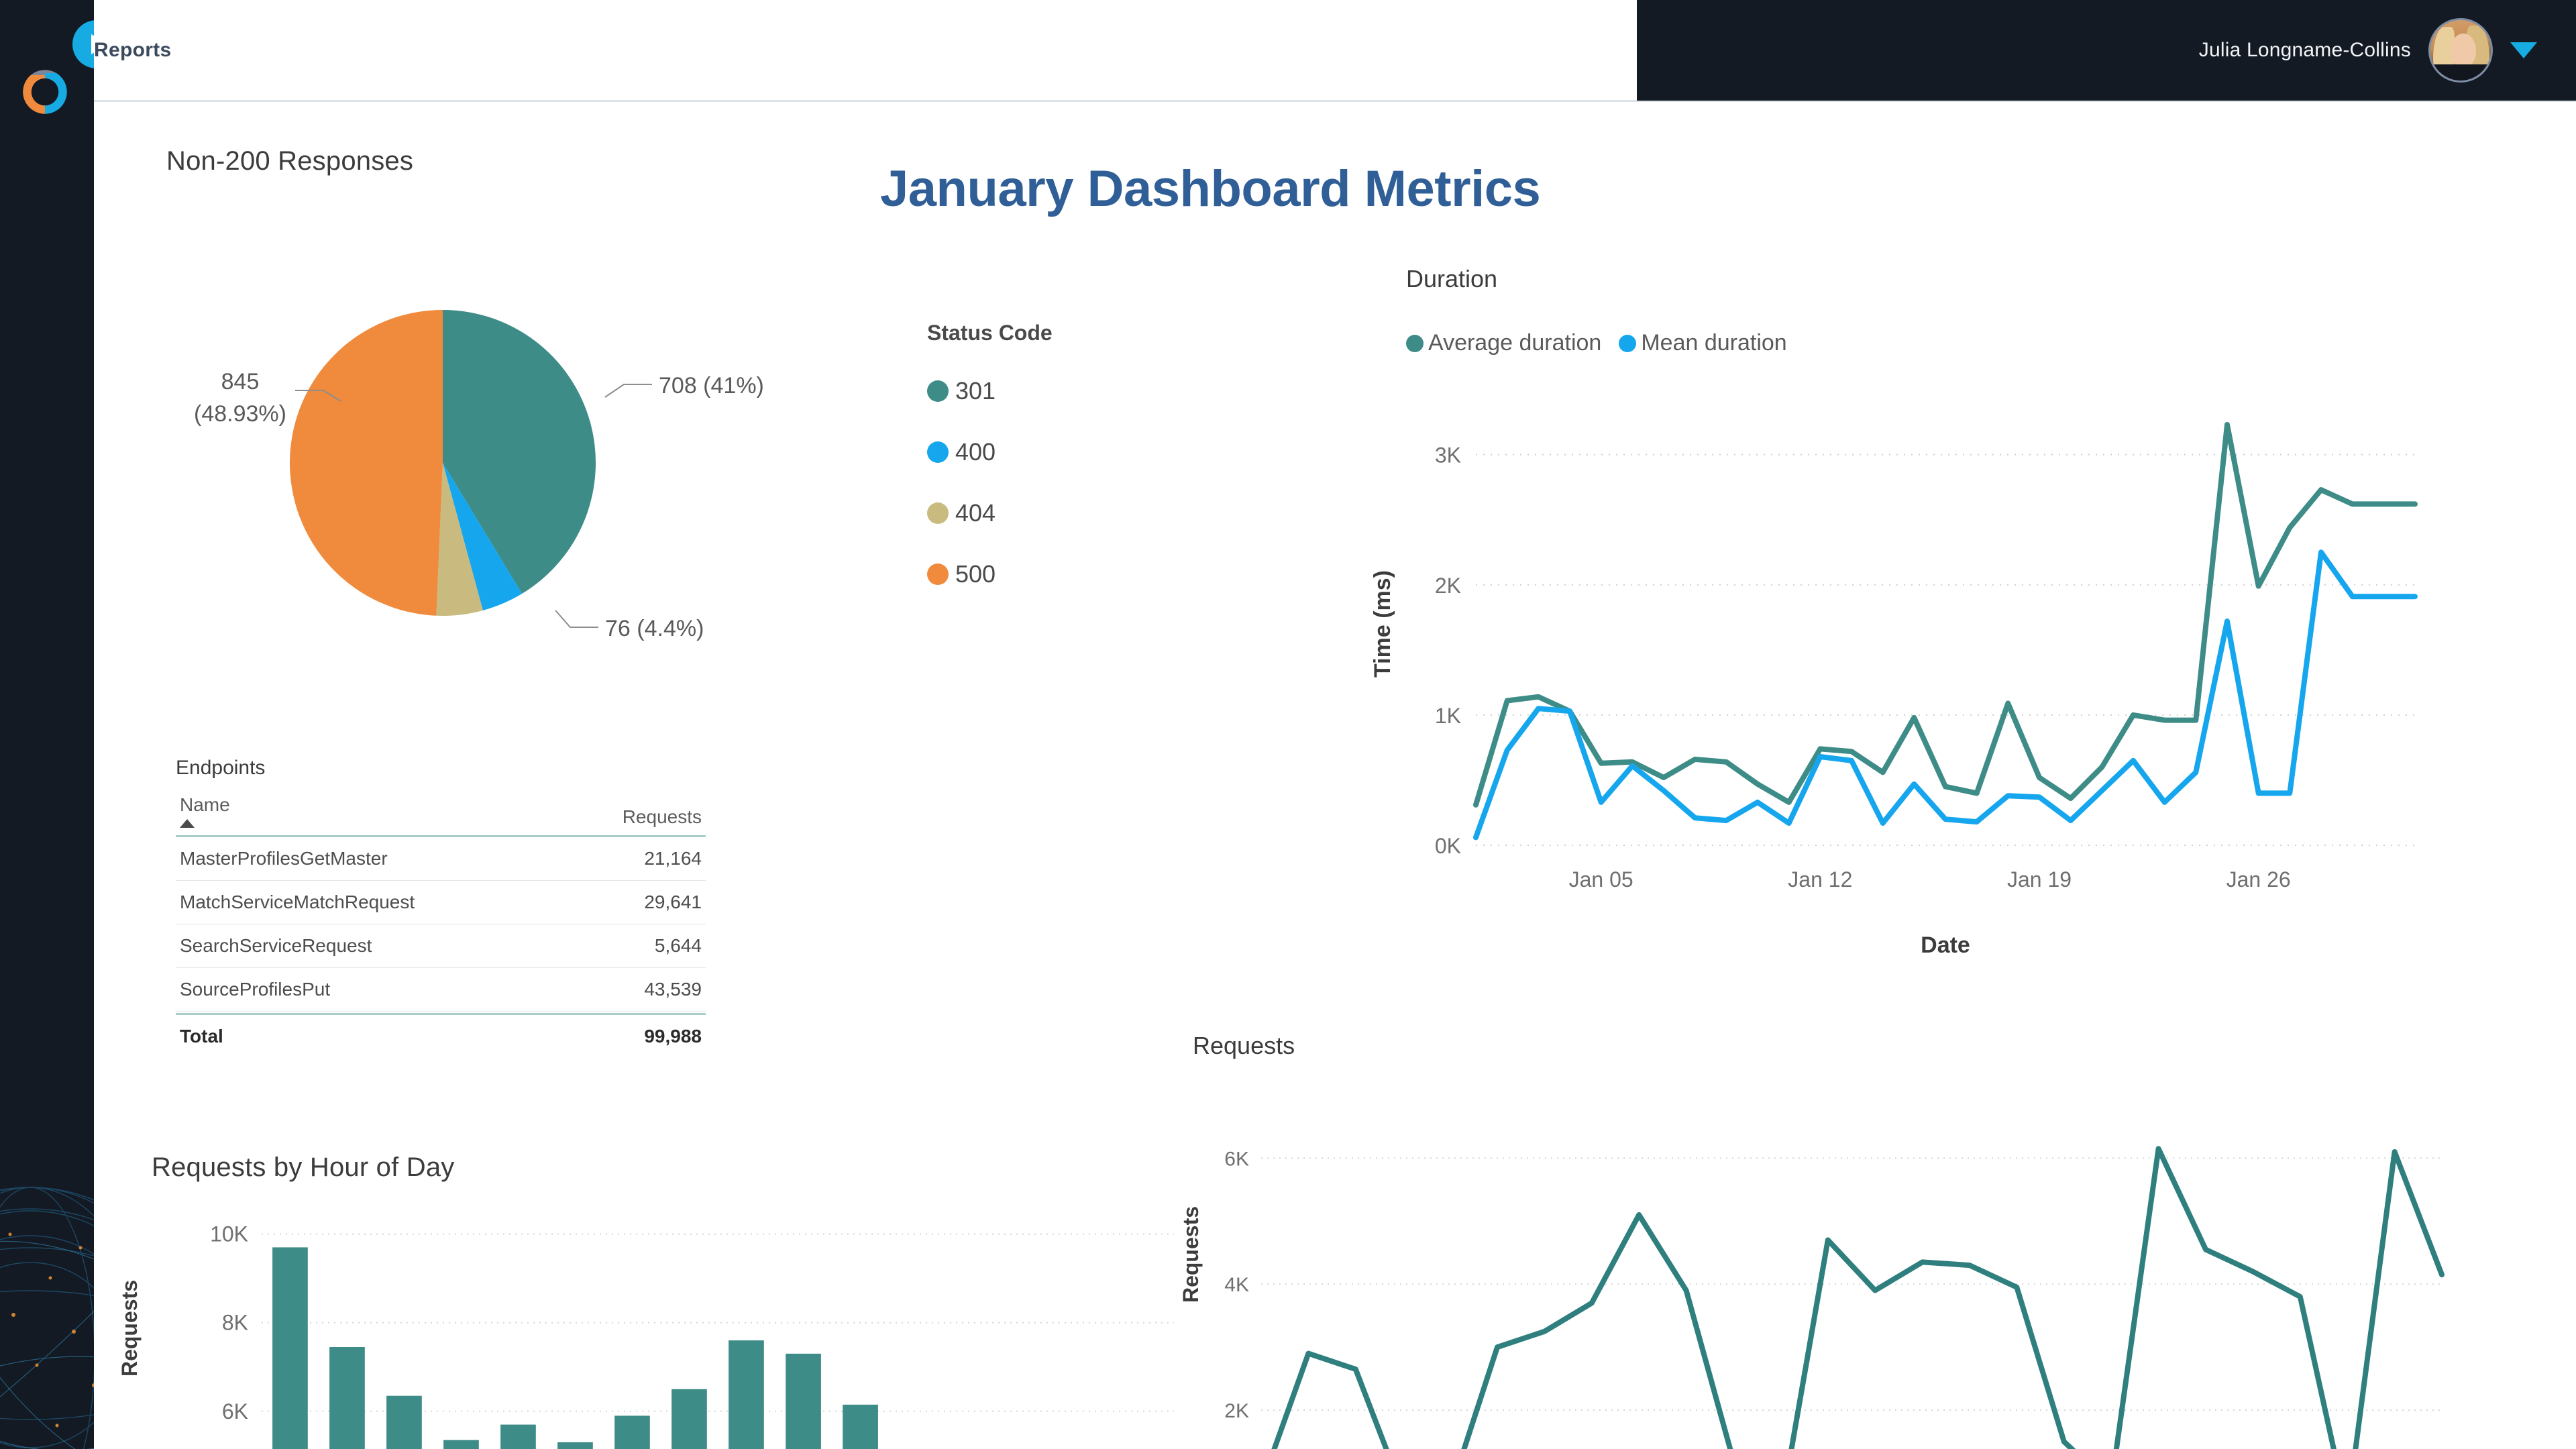 This screenshot has width=2576, height=1449. What do you see at coordinates (711, 385) in the screenshot?
I see `pie-label-301: 708 (41%)` at bounding box center [711, 385].